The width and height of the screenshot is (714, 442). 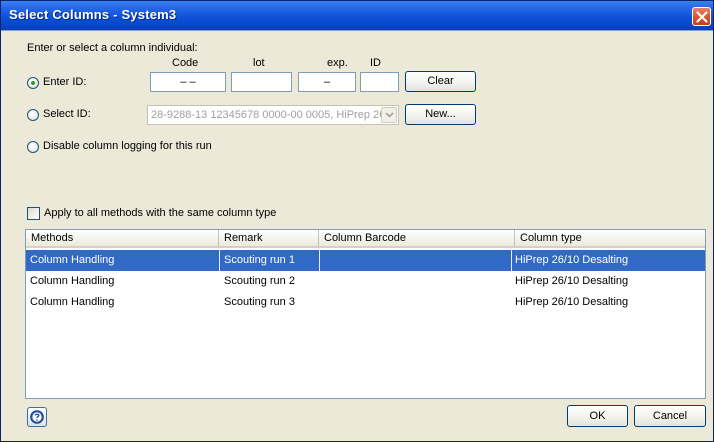 What do you see at coordinates (259, 281) in the screenshot?
I see `remark-cell: Scouting run 2` at bounding box center [259, 281].